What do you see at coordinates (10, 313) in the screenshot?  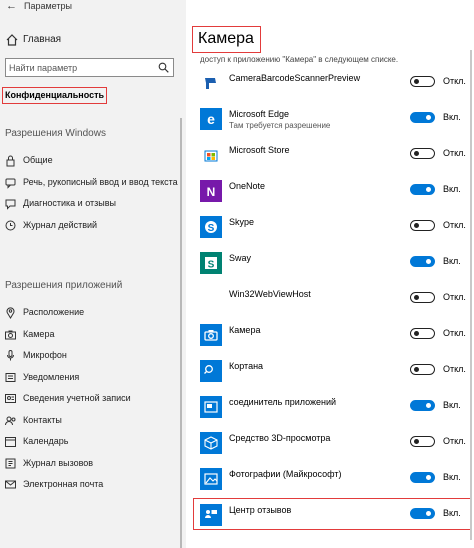 I see `location-icon` at bounding box center [10, 313].